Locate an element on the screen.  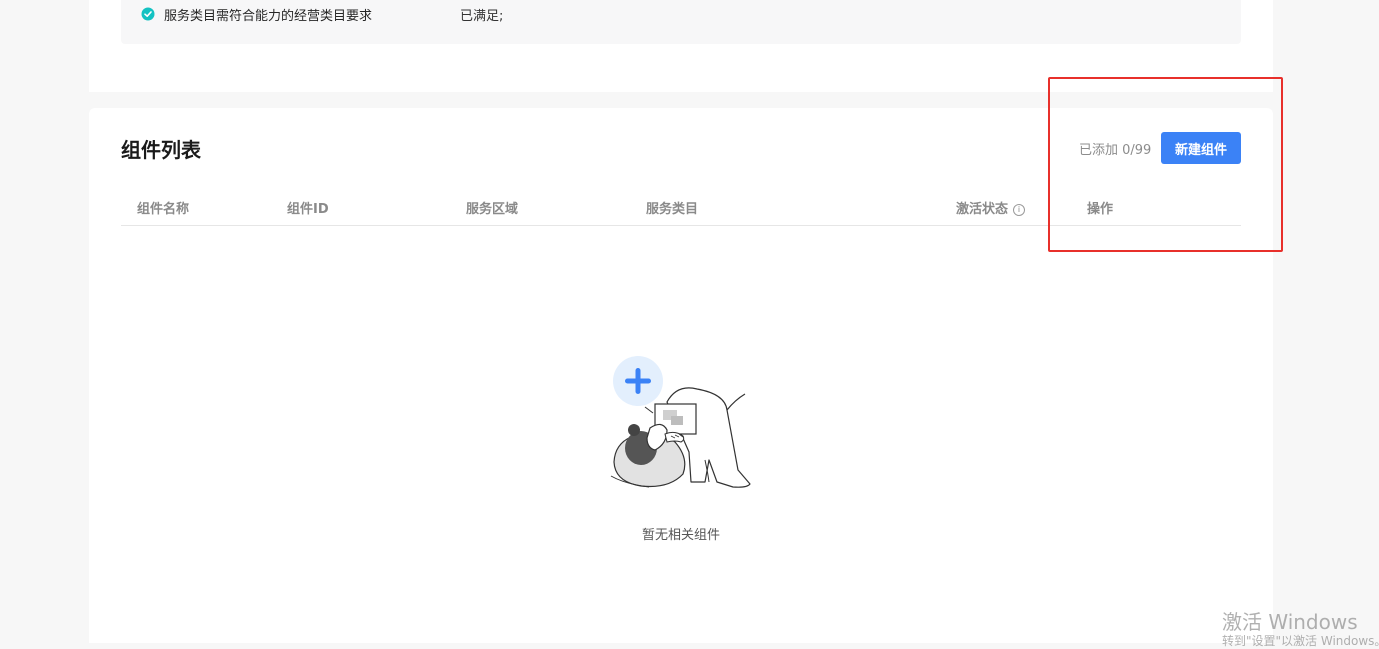
column-header-region: 服务区域 is located at coordinates (492, 209).